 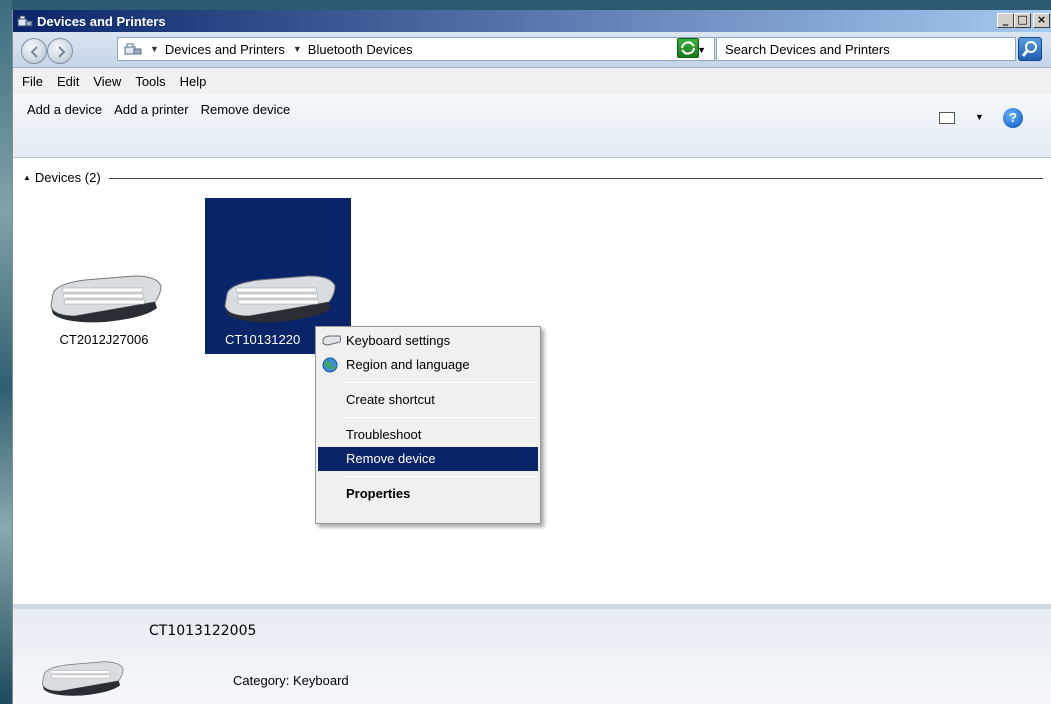 I want to click on context-menu-properties: Properties, so click(x=428, y=494).